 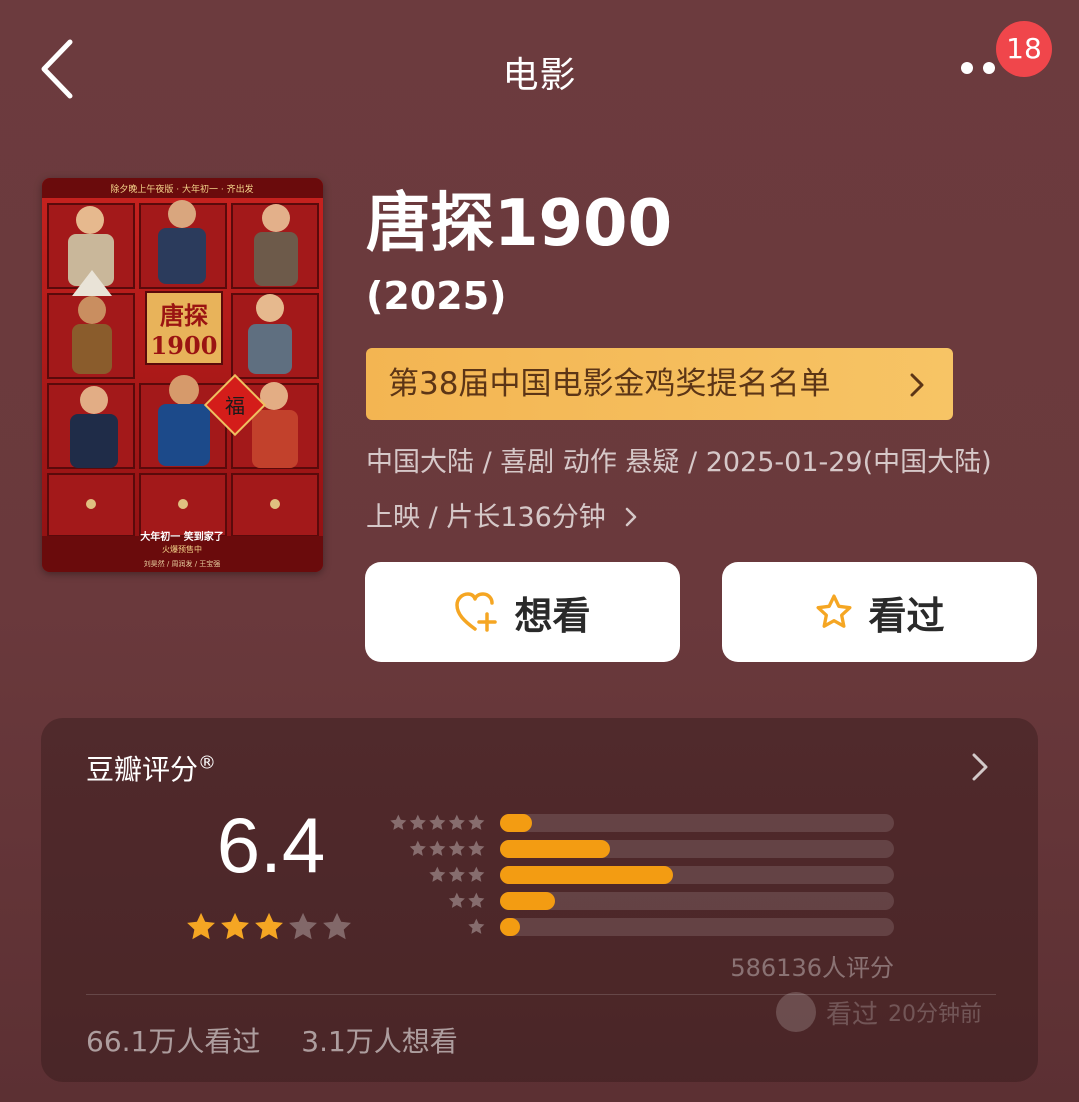 What do you see at coordinates (812, 968) in the screenshot?
I see `rating-count: 586136人评分` at bounding box center [812, 968].